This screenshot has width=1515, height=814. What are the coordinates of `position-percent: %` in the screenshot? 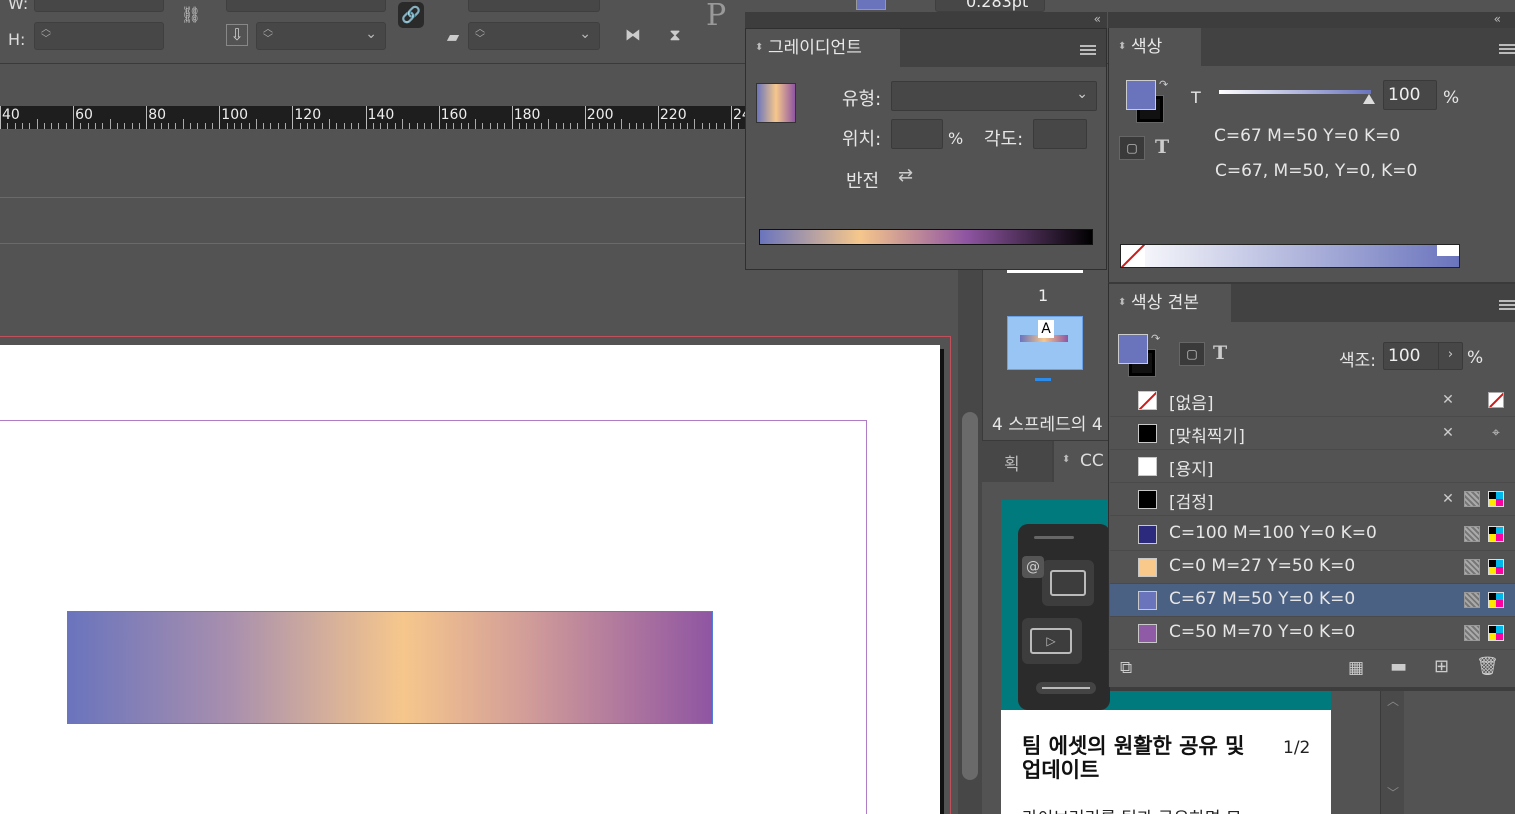 It's located at (956, 138).